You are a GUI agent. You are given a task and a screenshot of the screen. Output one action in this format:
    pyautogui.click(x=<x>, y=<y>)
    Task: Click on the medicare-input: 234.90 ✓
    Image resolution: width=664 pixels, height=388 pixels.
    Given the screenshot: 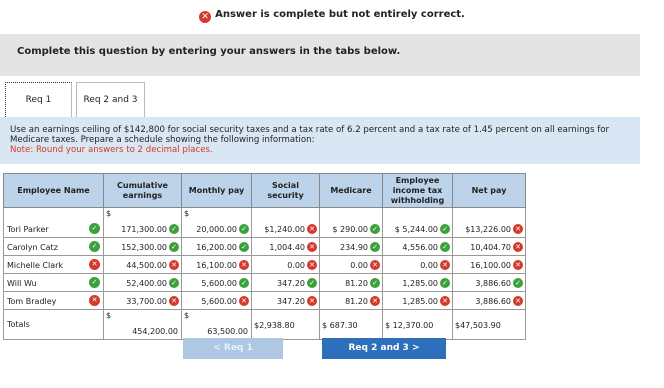 What is the action you would take?
    pyautogui.click(x=351, y=246)
    